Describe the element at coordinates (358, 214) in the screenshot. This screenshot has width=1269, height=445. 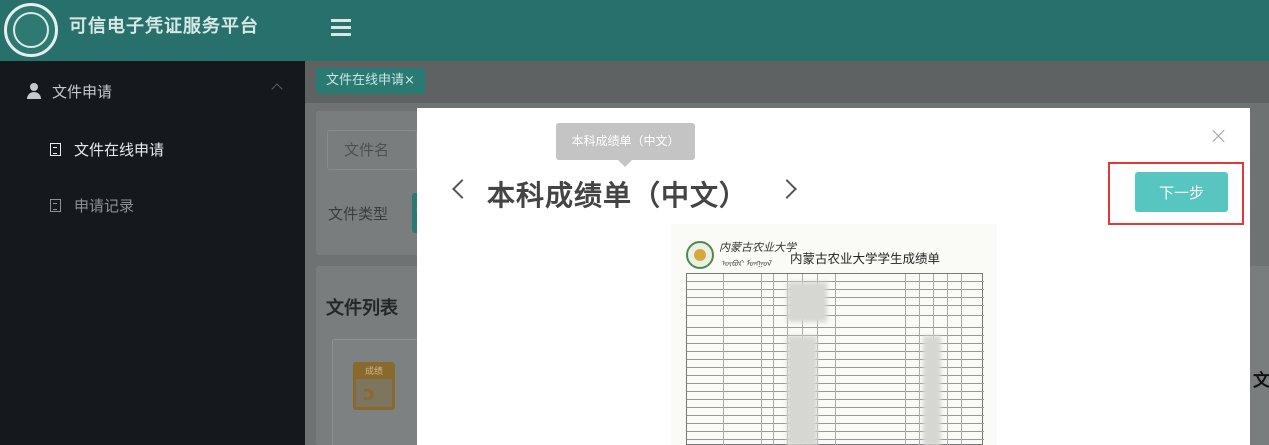
I see `file-type-label: 文件类型` at that location.